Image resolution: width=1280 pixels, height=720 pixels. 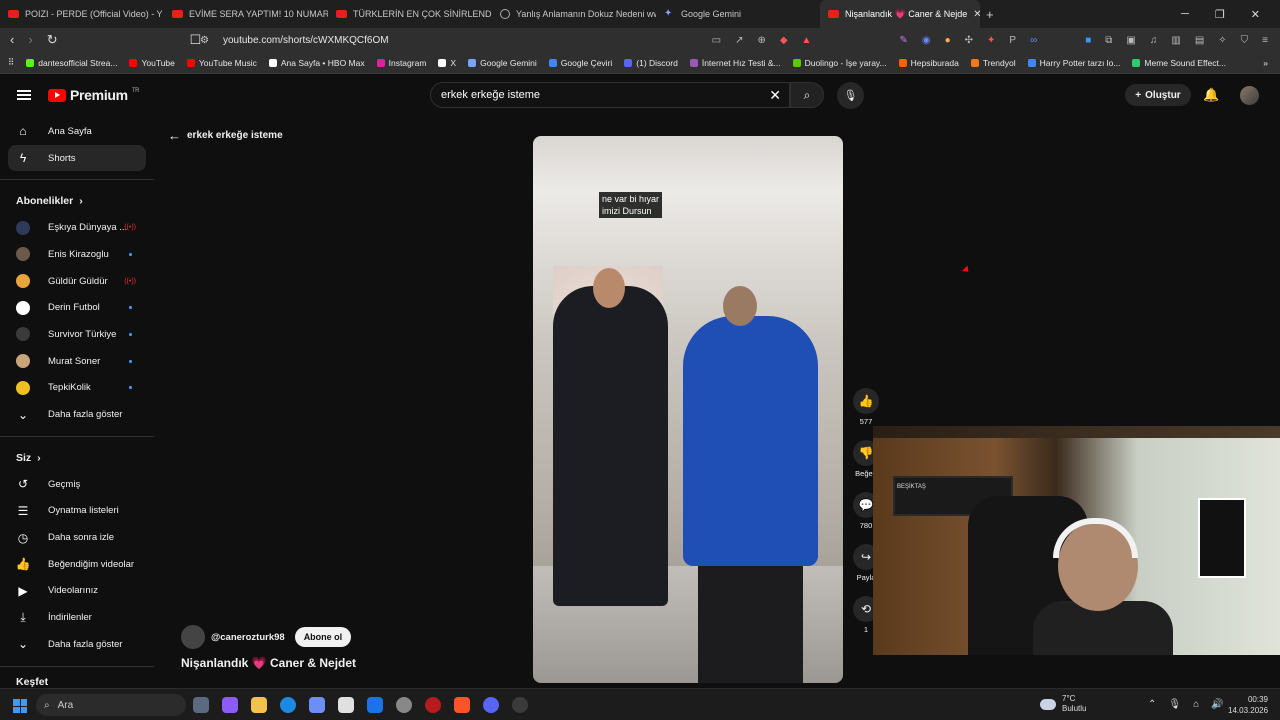 I want to click on clear-search-icon: ✕, so click(x=775, y=95).